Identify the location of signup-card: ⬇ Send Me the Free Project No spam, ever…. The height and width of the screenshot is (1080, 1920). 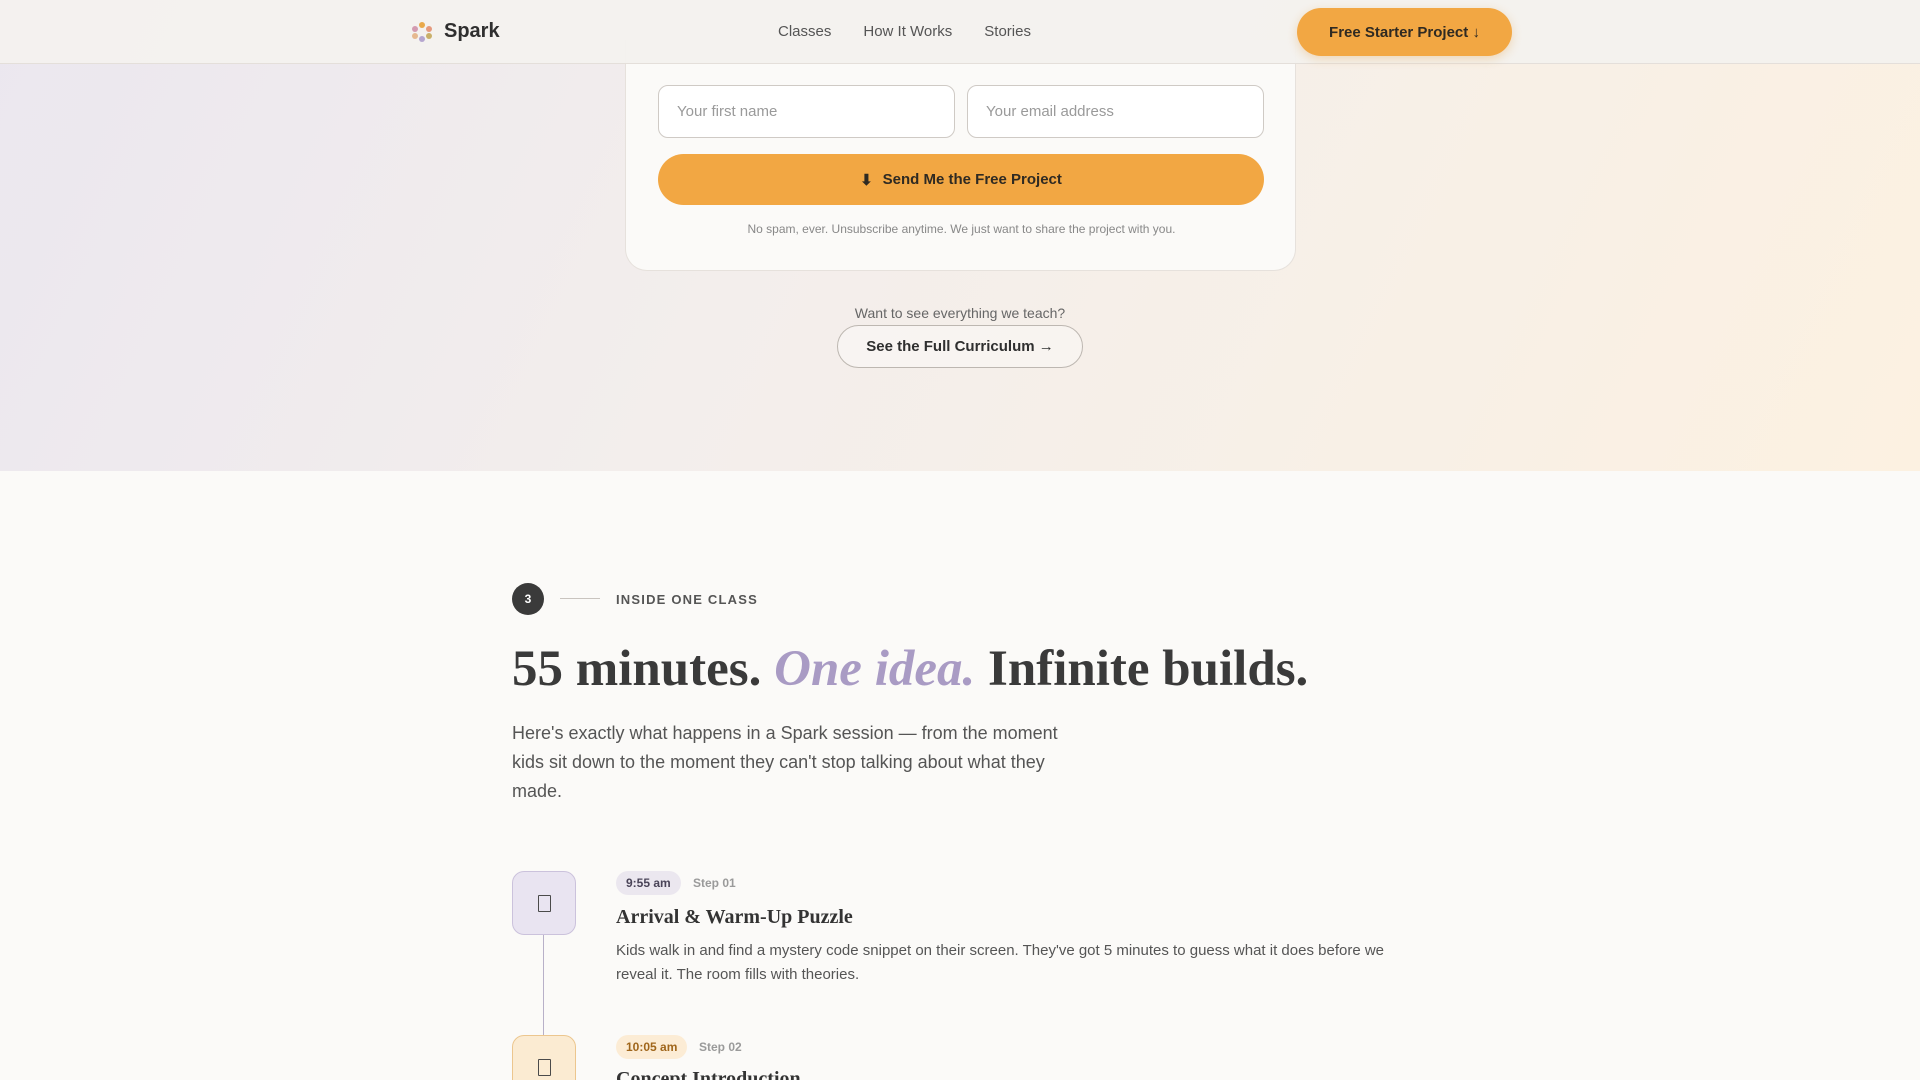
(960, 155).